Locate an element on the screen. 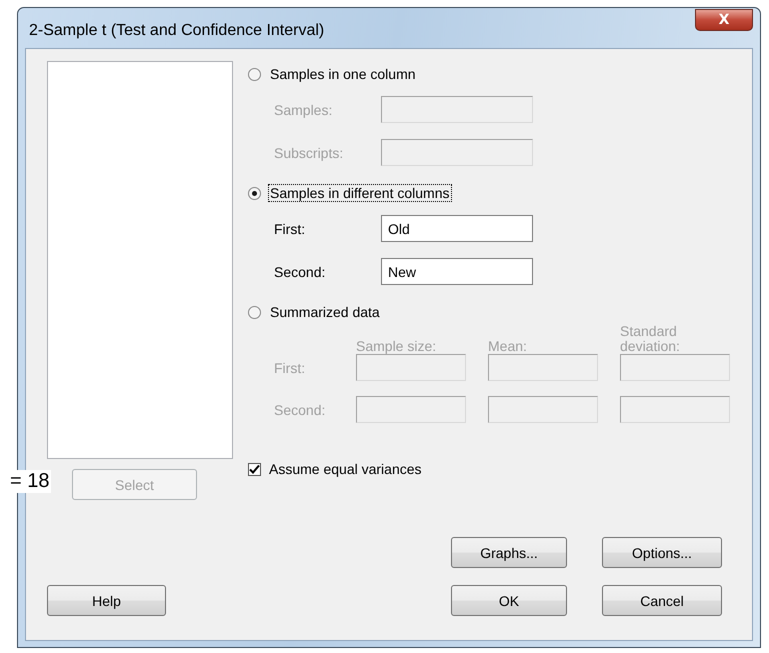  field-label: Subscripts: is located at coordinates (309, 152).